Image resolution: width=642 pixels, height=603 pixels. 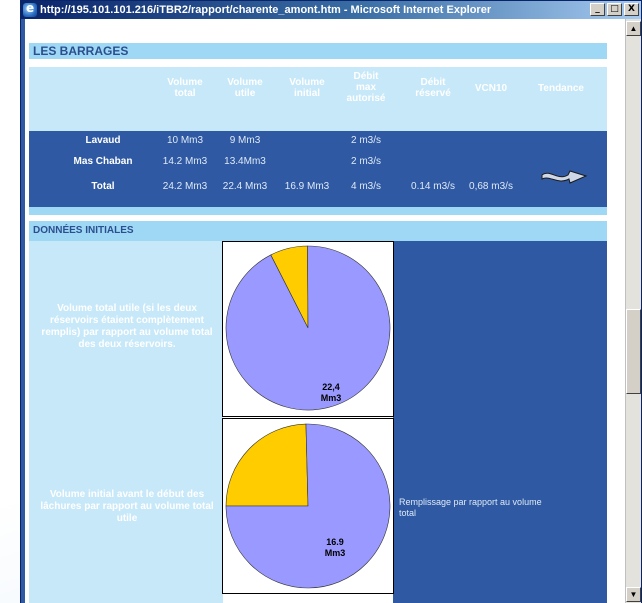 I want to click on column-header-5: VCN10, so click(x=491, y=88).